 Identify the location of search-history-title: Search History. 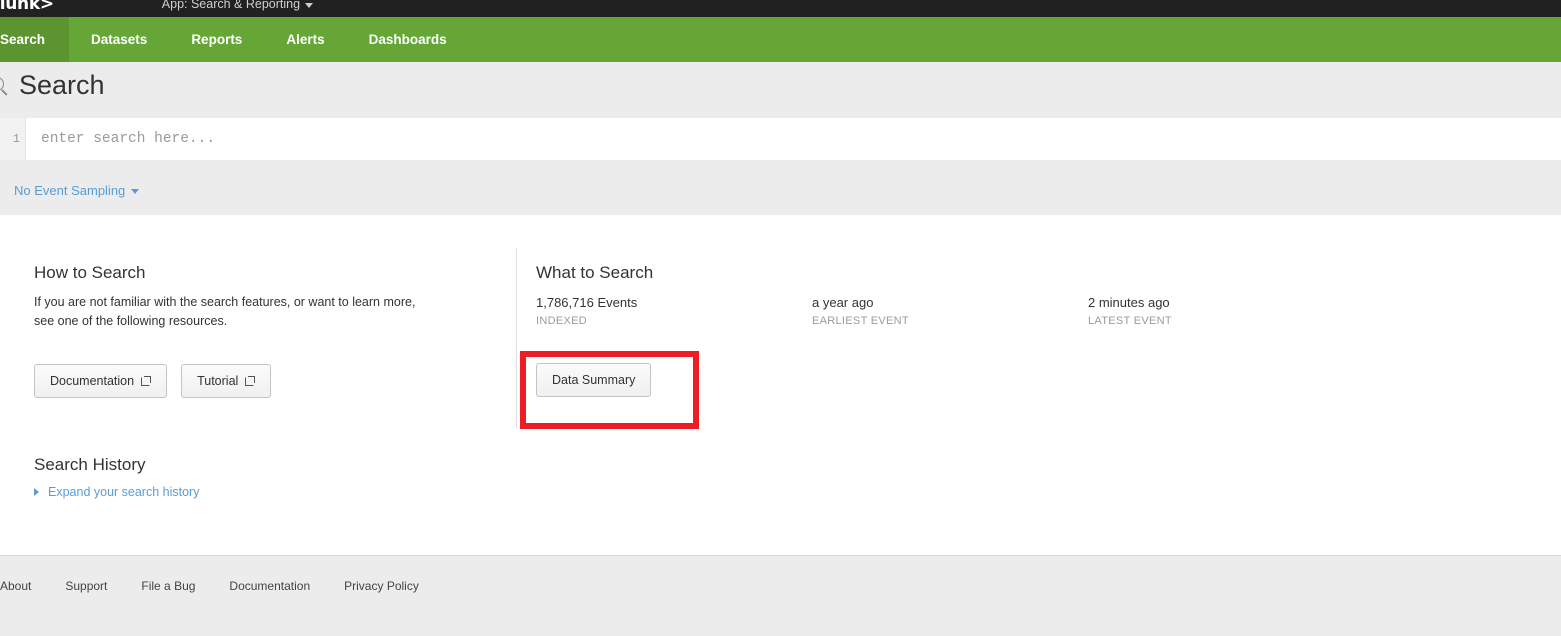
(90, 464).